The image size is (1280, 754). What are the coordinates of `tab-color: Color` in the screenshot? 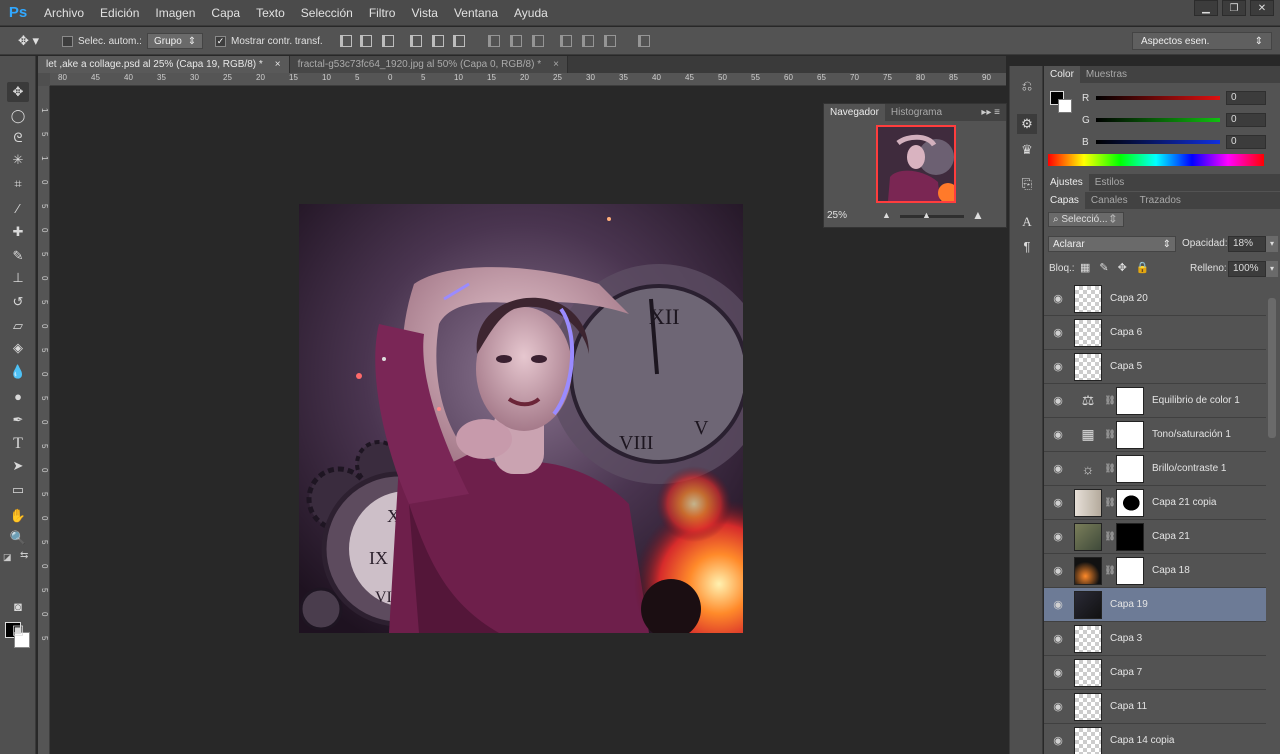 It's located at (1062, 74).